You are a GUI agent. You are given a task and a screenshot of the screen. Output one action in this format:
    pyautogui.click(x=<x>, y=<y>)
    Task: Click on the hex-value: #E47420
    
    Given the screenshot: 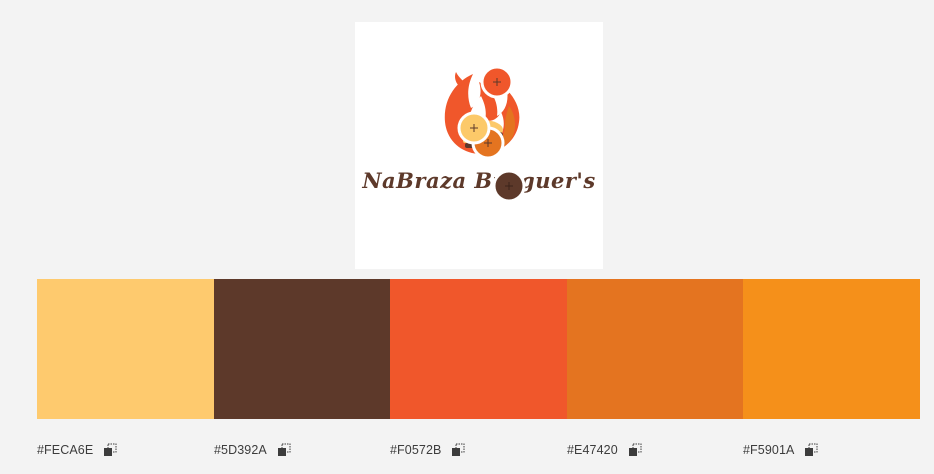 What is the action you would take?
    pyautogui.click(x=592, y=450)
    